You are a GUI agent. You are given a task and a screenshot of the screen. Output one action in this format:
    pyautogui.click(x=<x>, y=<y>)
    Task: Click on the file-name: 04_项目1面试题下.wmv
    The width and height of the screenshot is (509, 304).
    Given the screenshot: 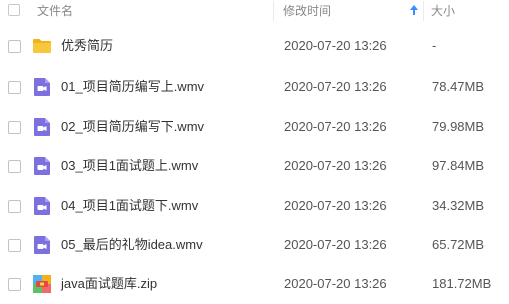 What is the action you would take?
    pyautogui.click(x=129, y=206)
    